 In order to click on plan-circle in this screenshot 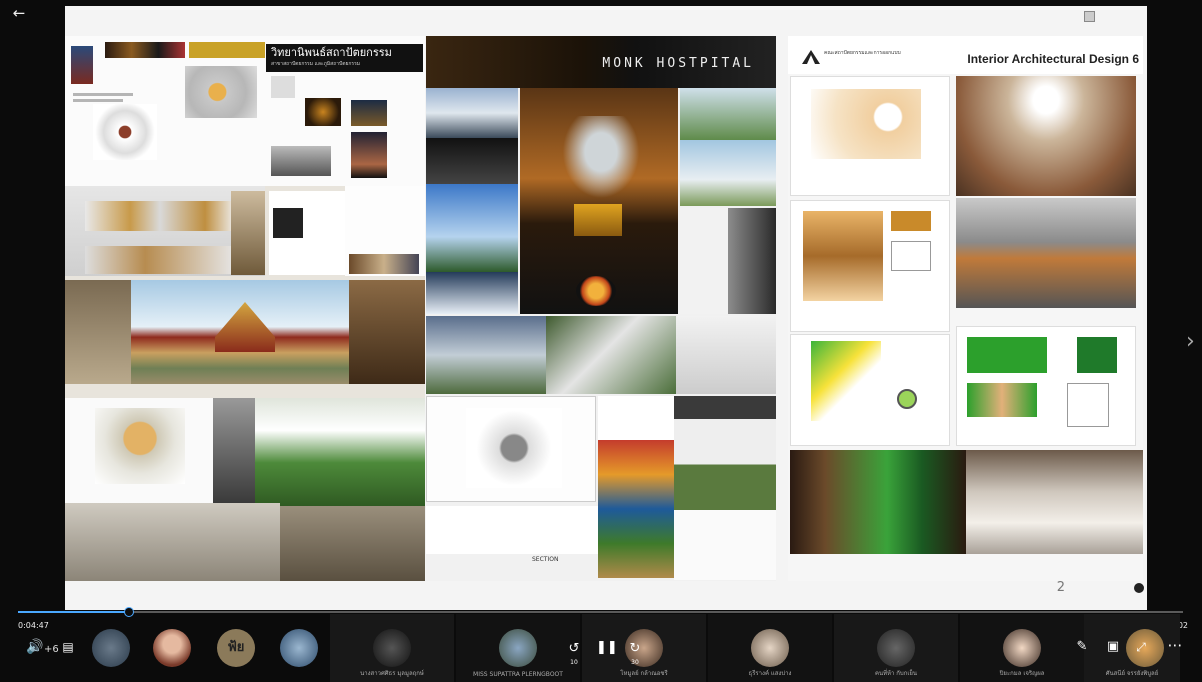, I will do `click(907, 399)`.